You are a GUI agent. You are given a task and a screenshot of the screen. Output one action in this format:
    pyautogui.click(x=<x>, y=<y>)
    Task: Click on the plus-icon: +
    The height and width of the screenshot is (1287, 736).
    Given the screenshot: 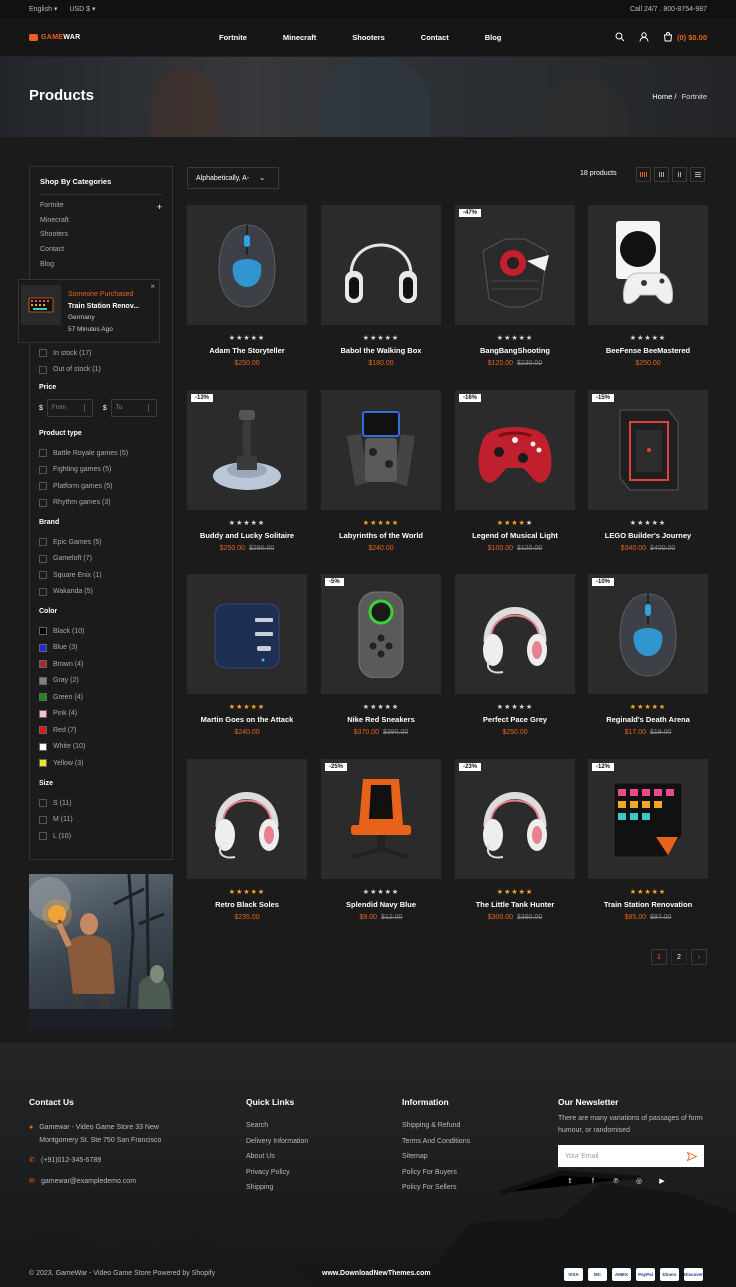 What is the action you would take?
    pyautogui.click(x=159, y=209)
    